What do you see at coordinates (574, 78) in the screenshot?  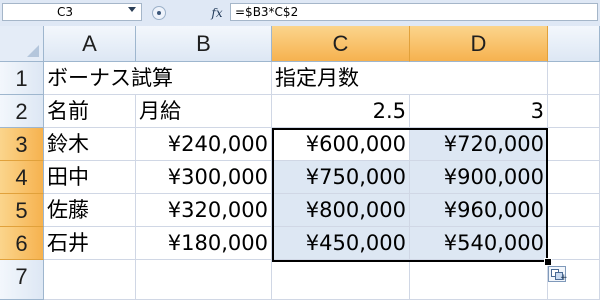 I see `cell-e1` at bounding box center [574, 78].